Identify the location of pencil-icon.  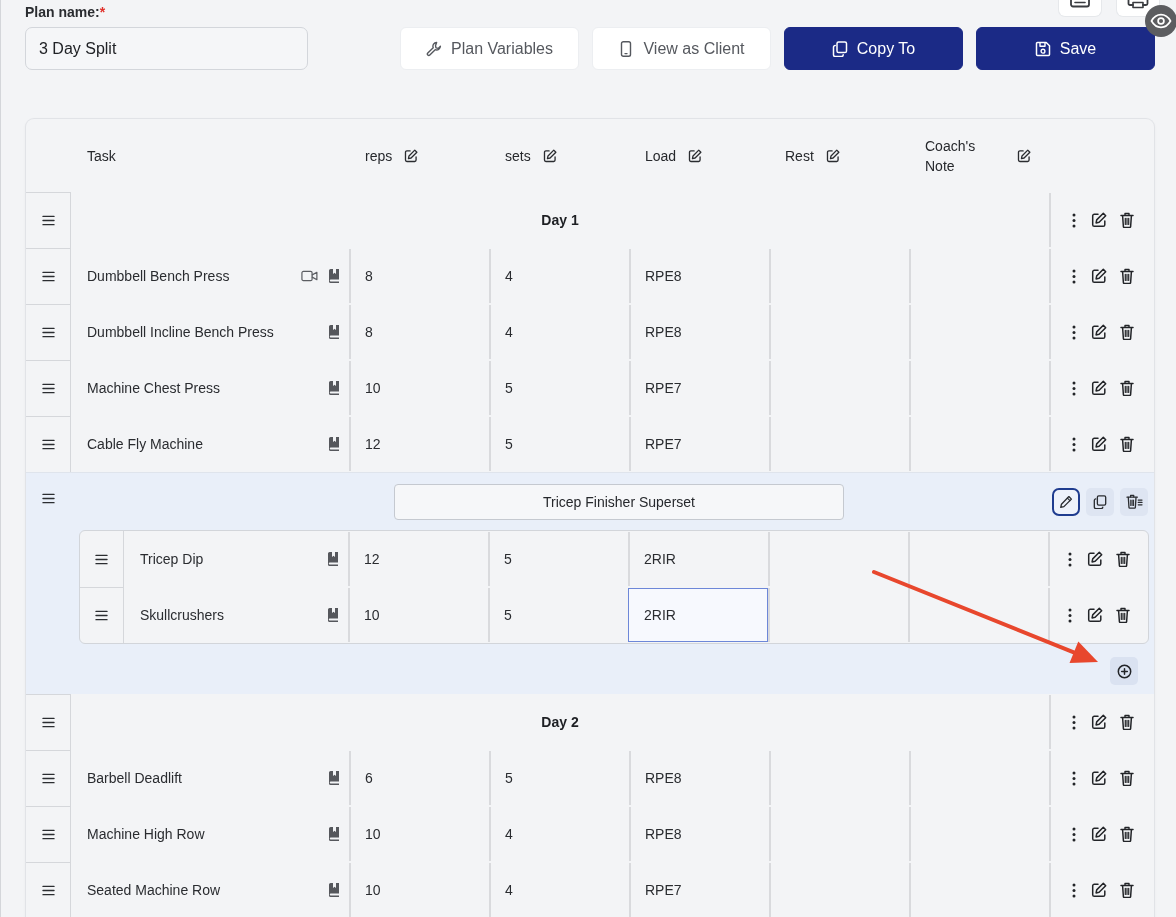
(1066, 501).